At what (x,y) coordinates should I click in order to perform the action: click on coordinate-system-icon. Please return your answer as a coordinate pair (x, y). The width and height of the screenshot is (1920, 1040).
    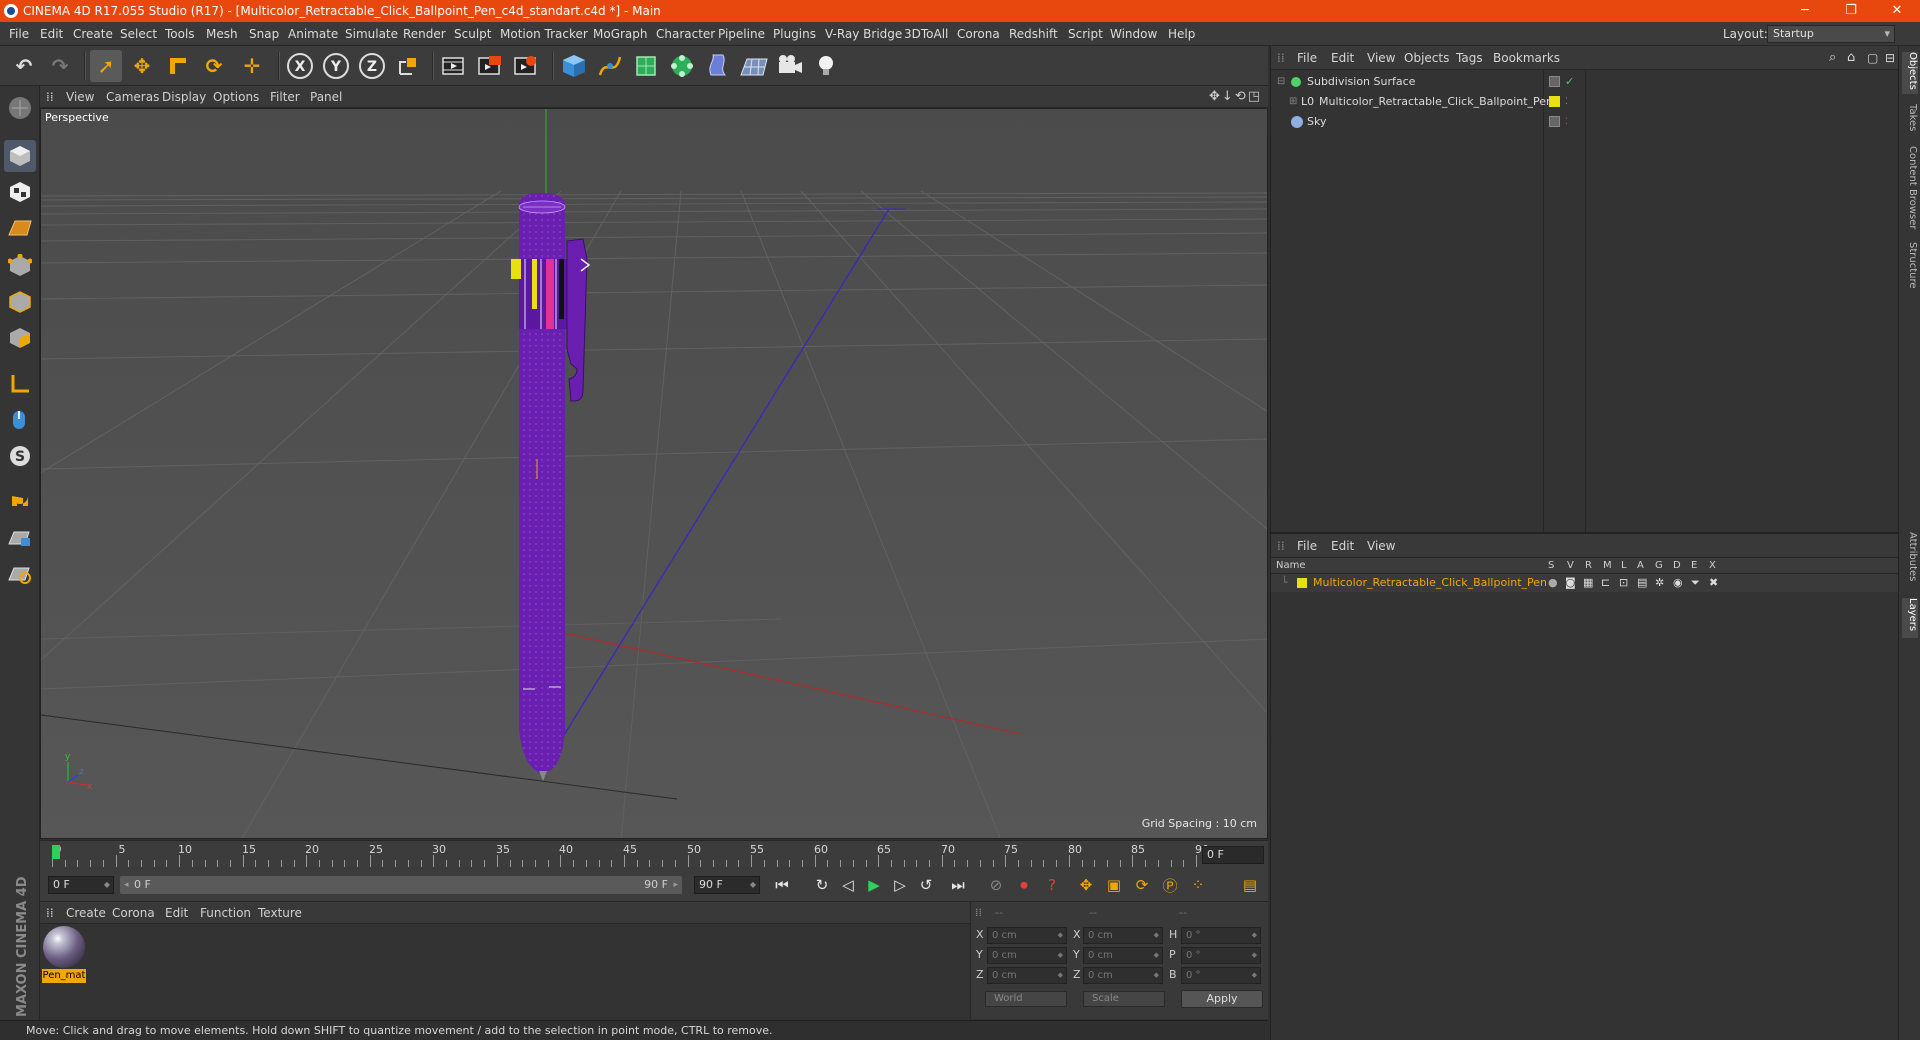
    Looking at the image, I should click on (408, 66).